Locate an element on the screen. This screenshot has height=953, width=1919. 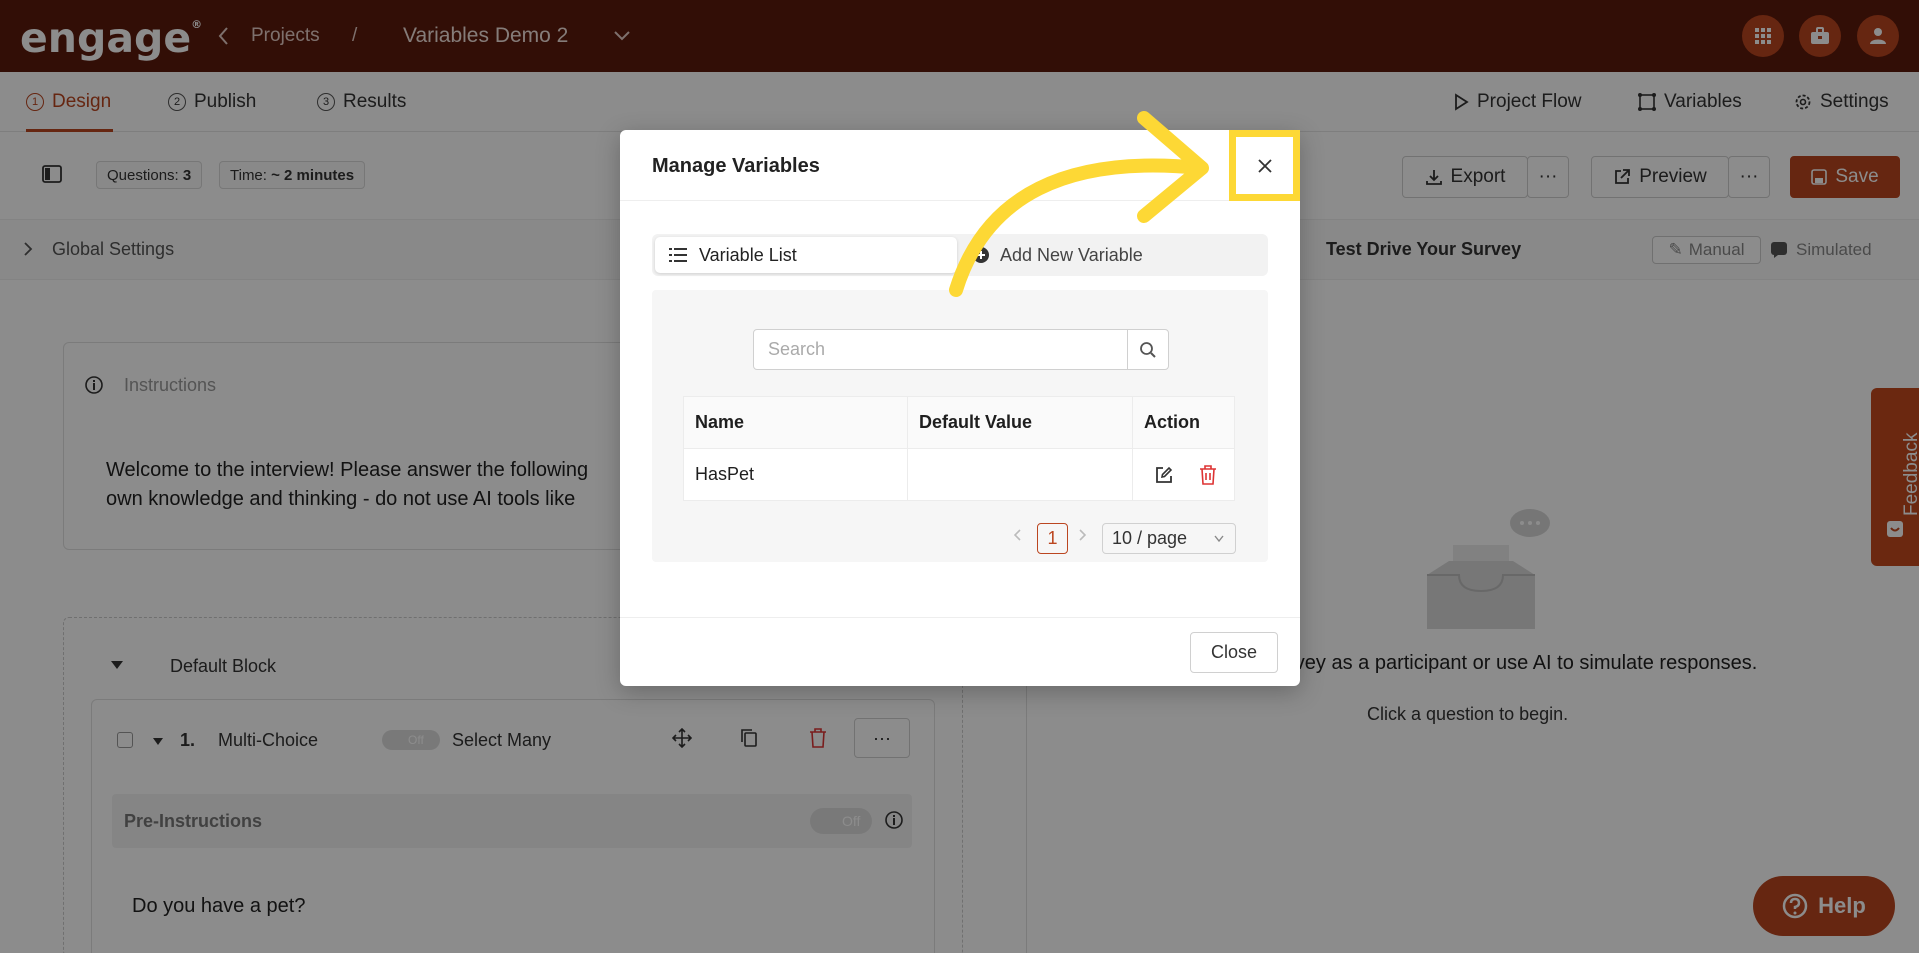
page-size-label: 10 / page is located at coordinates (1150, 538).